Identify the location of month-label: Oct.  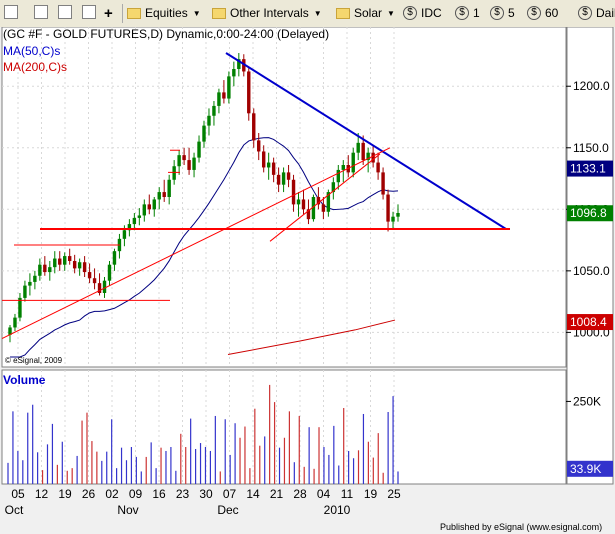
(14, 510).